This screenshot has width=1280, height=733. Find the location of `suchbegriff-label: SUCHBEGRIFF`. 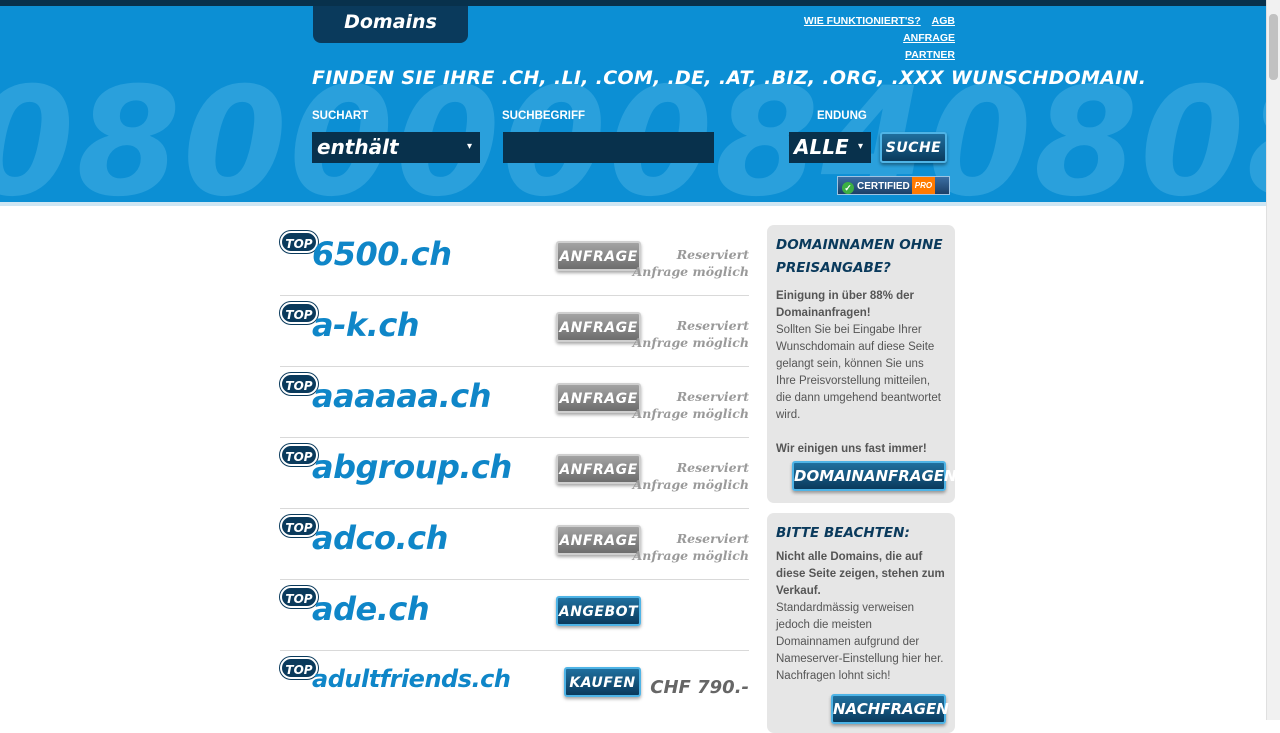

suchbegriff-label: SUCHBEGRIFF is located at coordinates (544, 116).